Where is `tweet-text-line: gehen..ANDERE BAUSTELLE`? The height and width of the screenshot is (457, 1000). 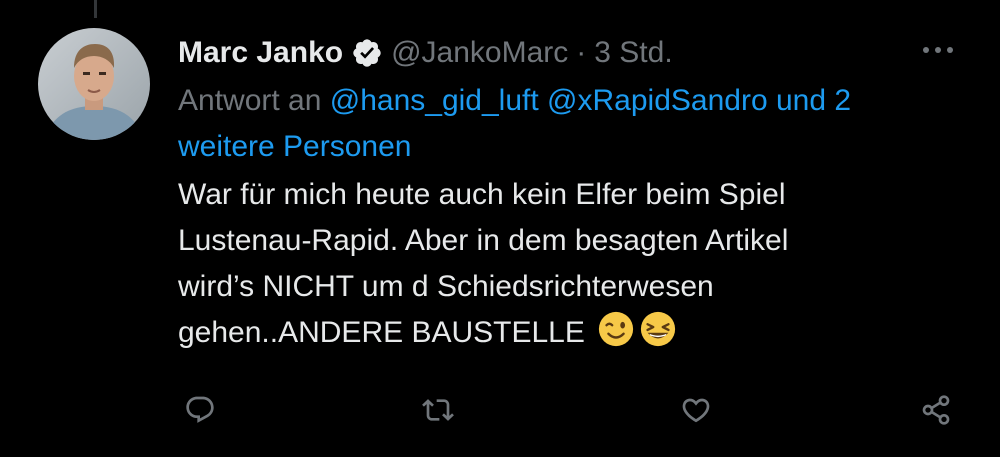
tweet-text-line: gehen..ANDERE BAUSTELLE is located at coordinates (381, 332).